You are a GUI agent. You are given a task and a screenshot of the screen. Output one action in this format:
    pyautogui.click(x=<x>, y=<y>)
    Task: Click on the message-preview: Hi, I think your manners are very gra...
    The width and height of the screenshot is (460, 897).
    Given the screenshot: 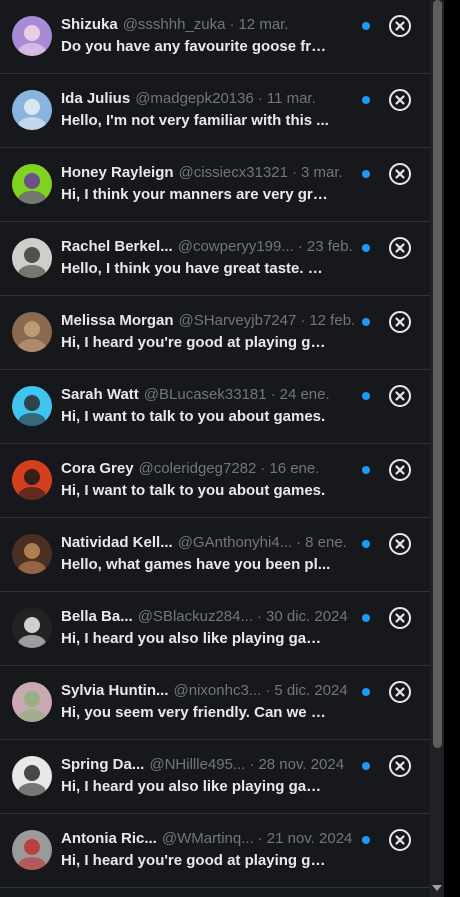 What is the action you would take?
    pyautogui.click(x=196, y=194)
    